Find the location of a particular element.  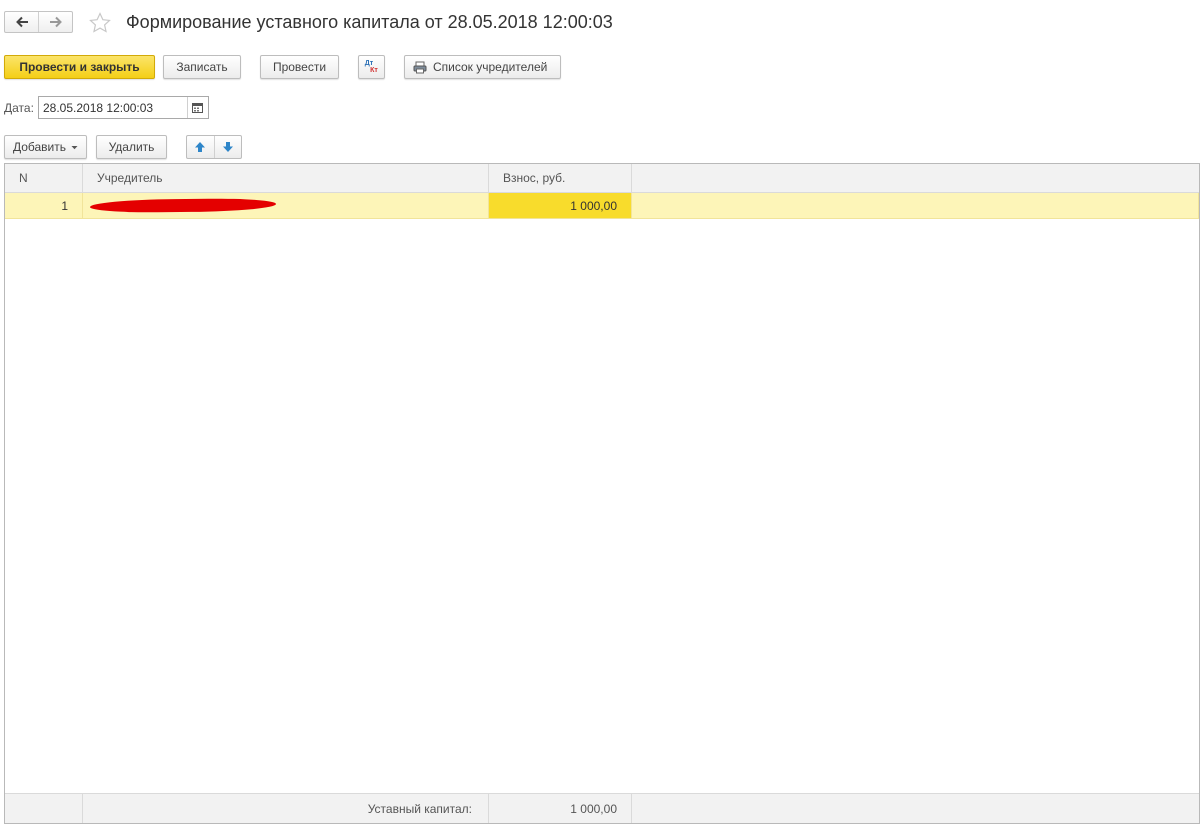

table-footer: Уставный капитал: 1 000,00 is located at coordinates (602, 808).